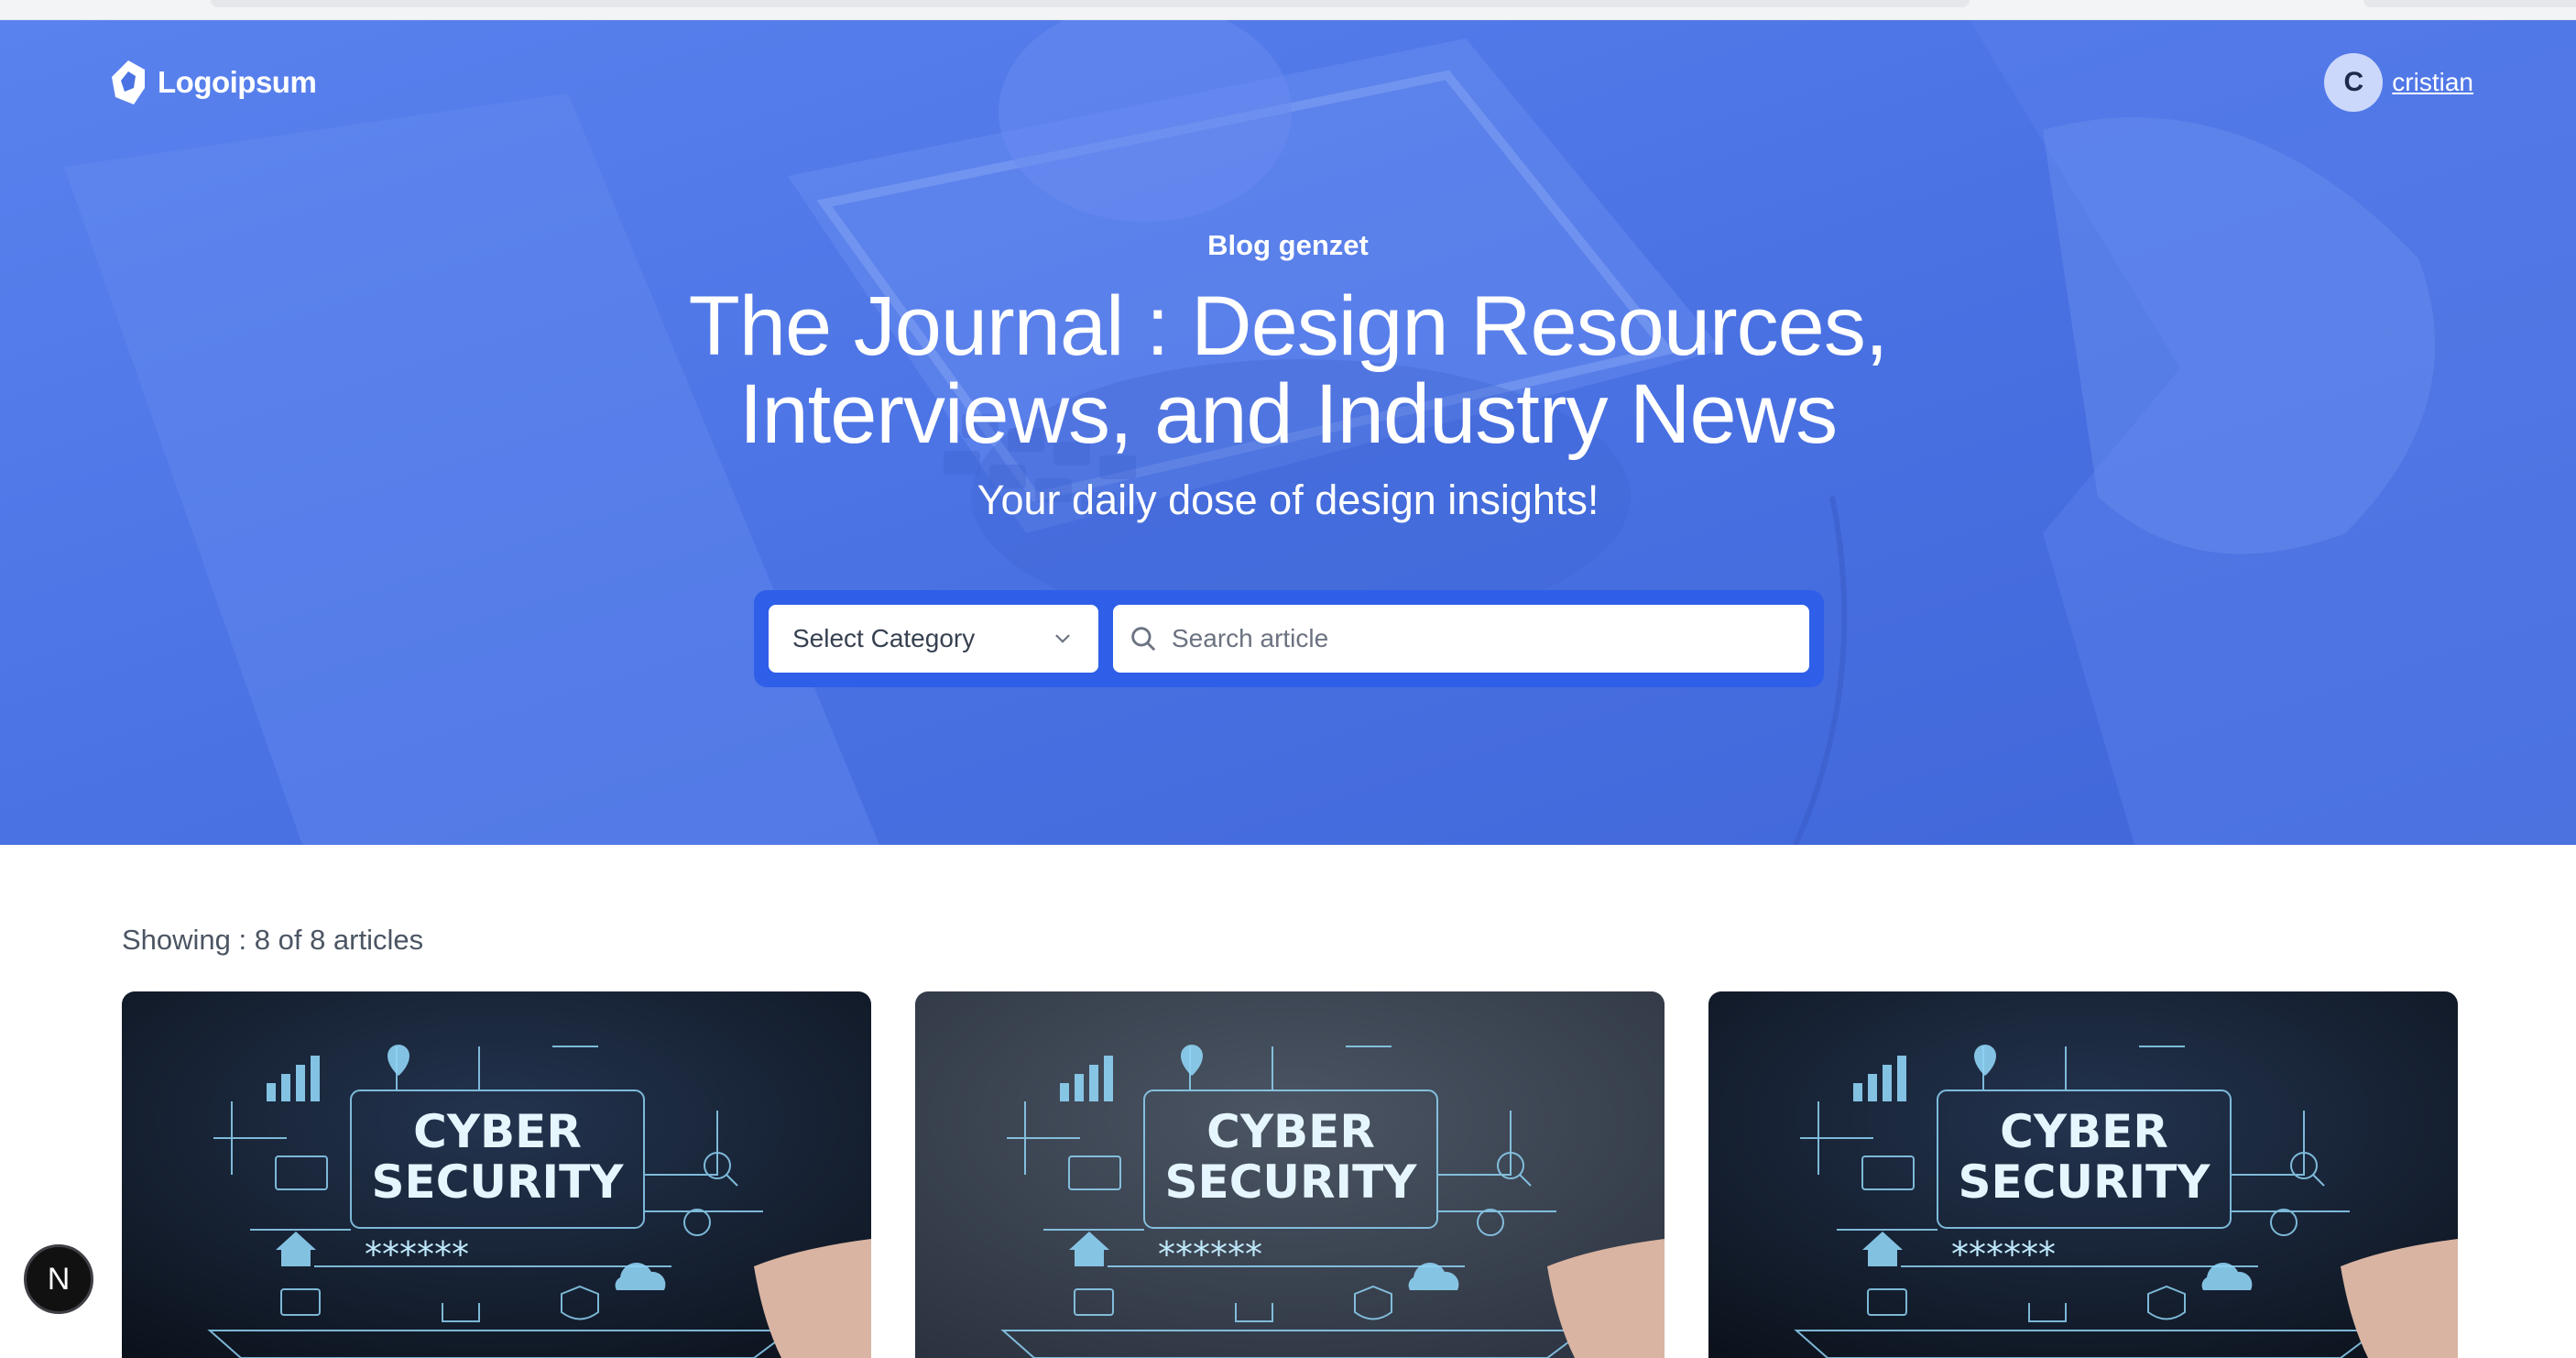 The image size is (2576, 1358). What do you see at coordinates (1288, 10) in the screenshot?
I see `browser-top-strip` at bounding box center [1288, 10].